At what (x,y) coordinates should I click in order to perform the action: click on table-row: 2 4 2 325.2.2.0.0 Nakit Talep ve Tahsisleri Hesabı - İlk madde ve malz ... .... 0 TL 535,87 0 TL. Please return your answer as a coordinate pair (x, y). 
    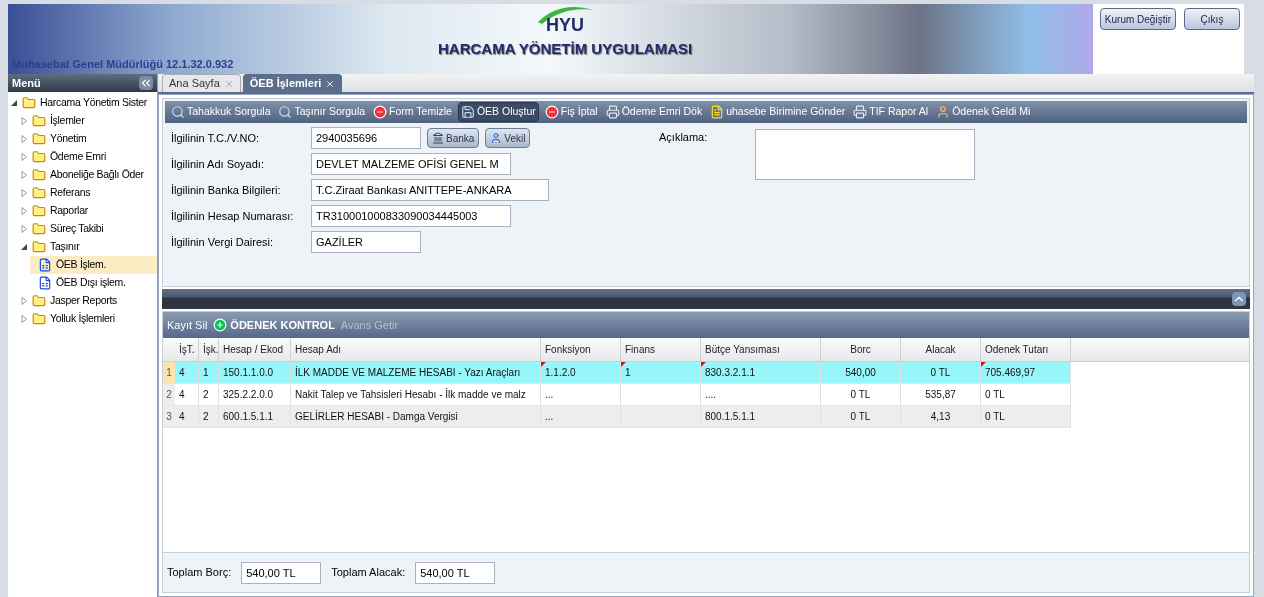
    Looking at the image, I should click on (617, 395).